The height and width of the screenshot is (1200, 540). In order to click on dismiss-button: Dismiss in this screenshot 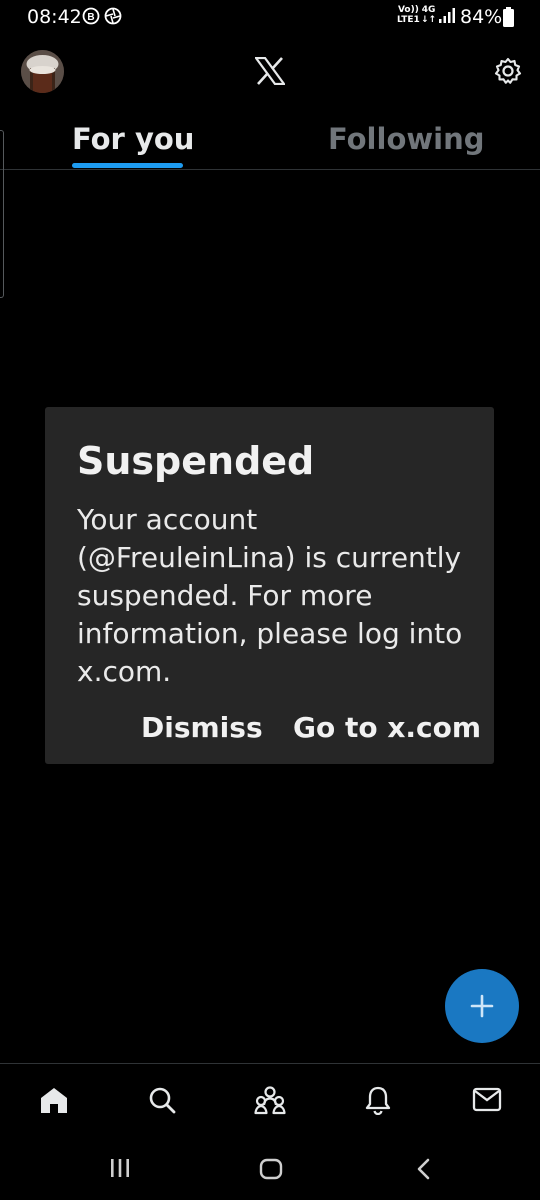, I will do `click(202, 727)`.